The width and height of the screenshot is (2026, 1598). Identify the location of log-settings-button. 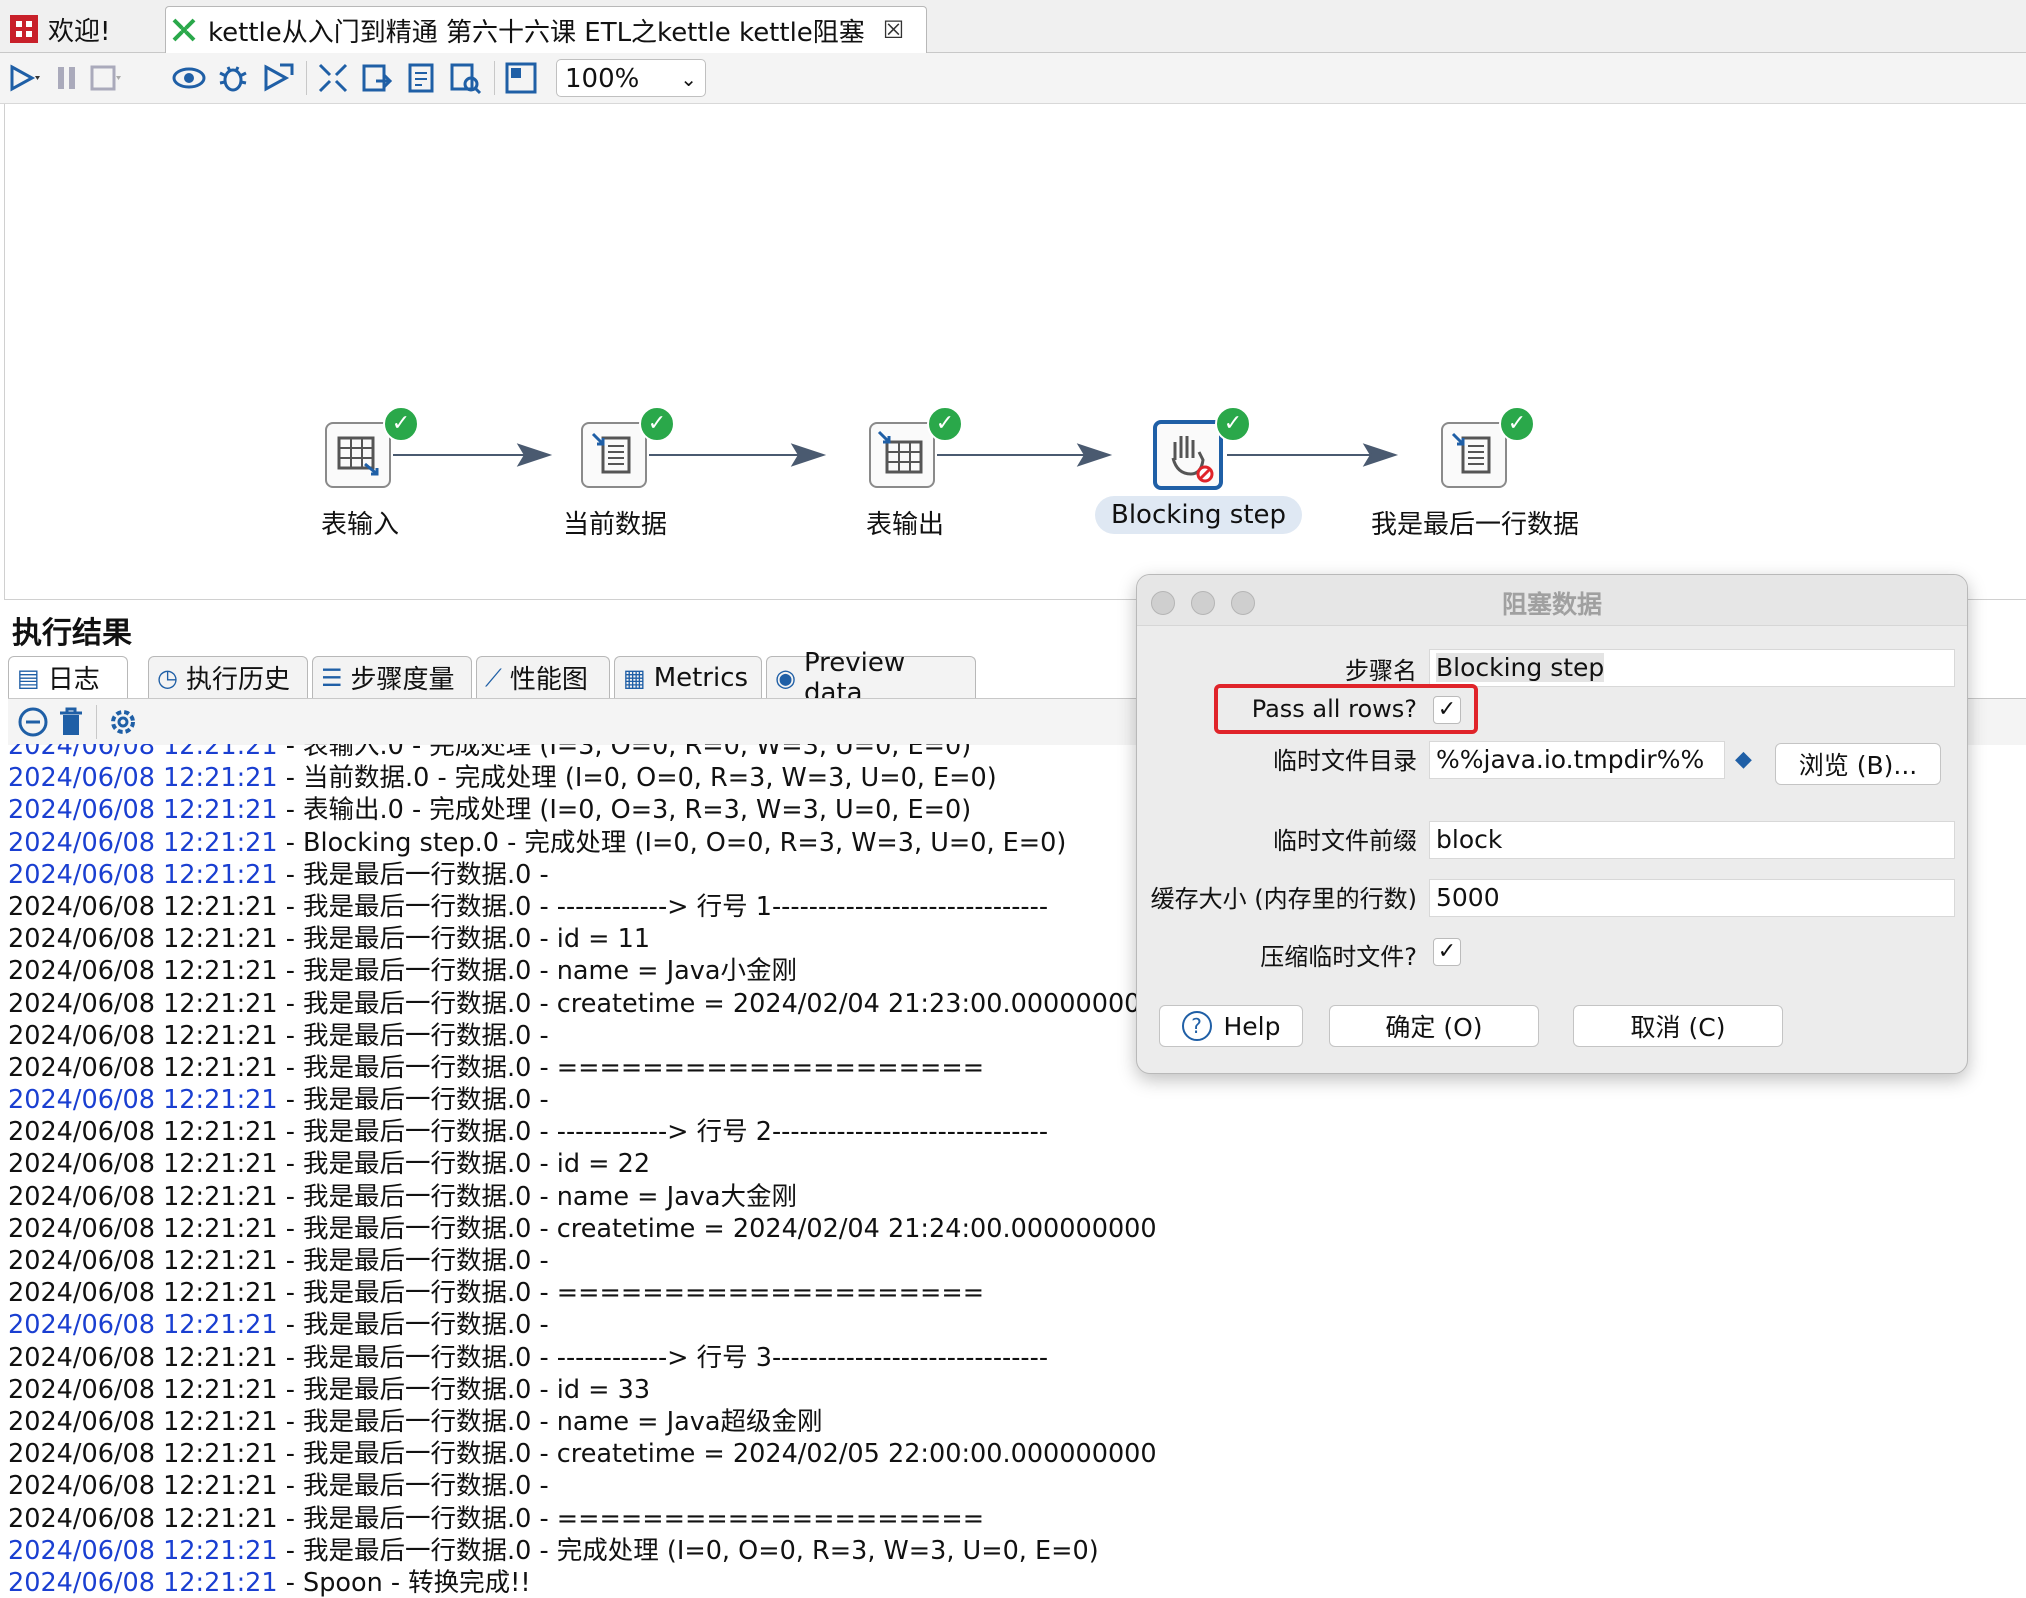
(123, 722).